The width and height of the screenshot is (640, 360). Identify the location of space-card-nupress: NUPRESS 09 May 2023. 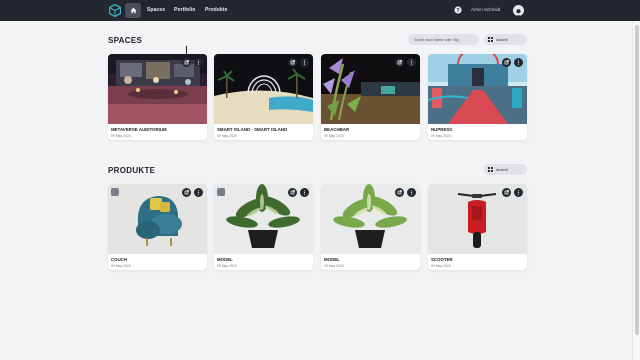
(477, 97).